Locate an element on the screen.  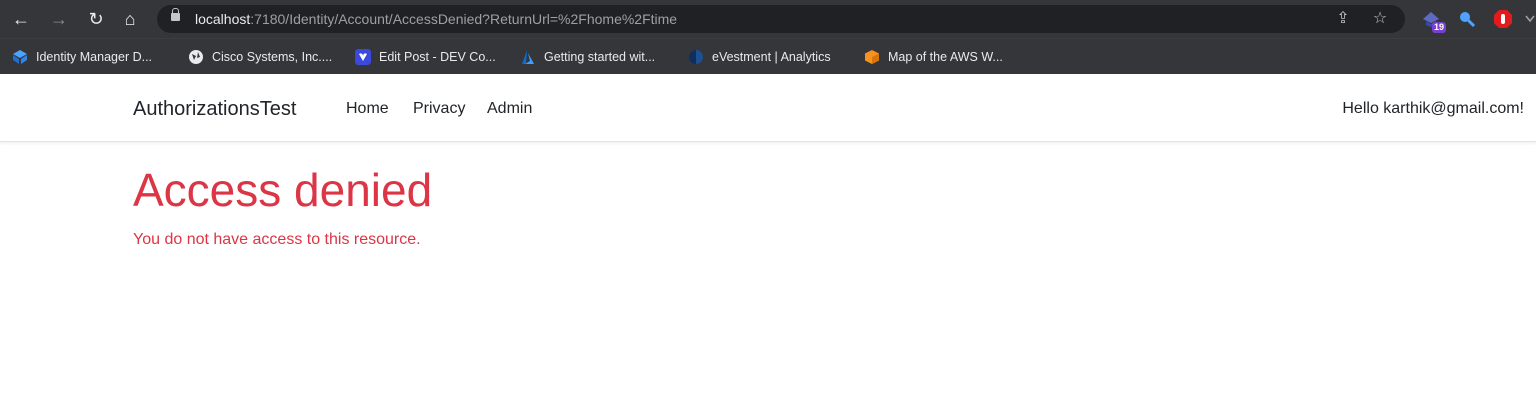
extension-hat-icon: 19 is located at coordinates (1433, 20).